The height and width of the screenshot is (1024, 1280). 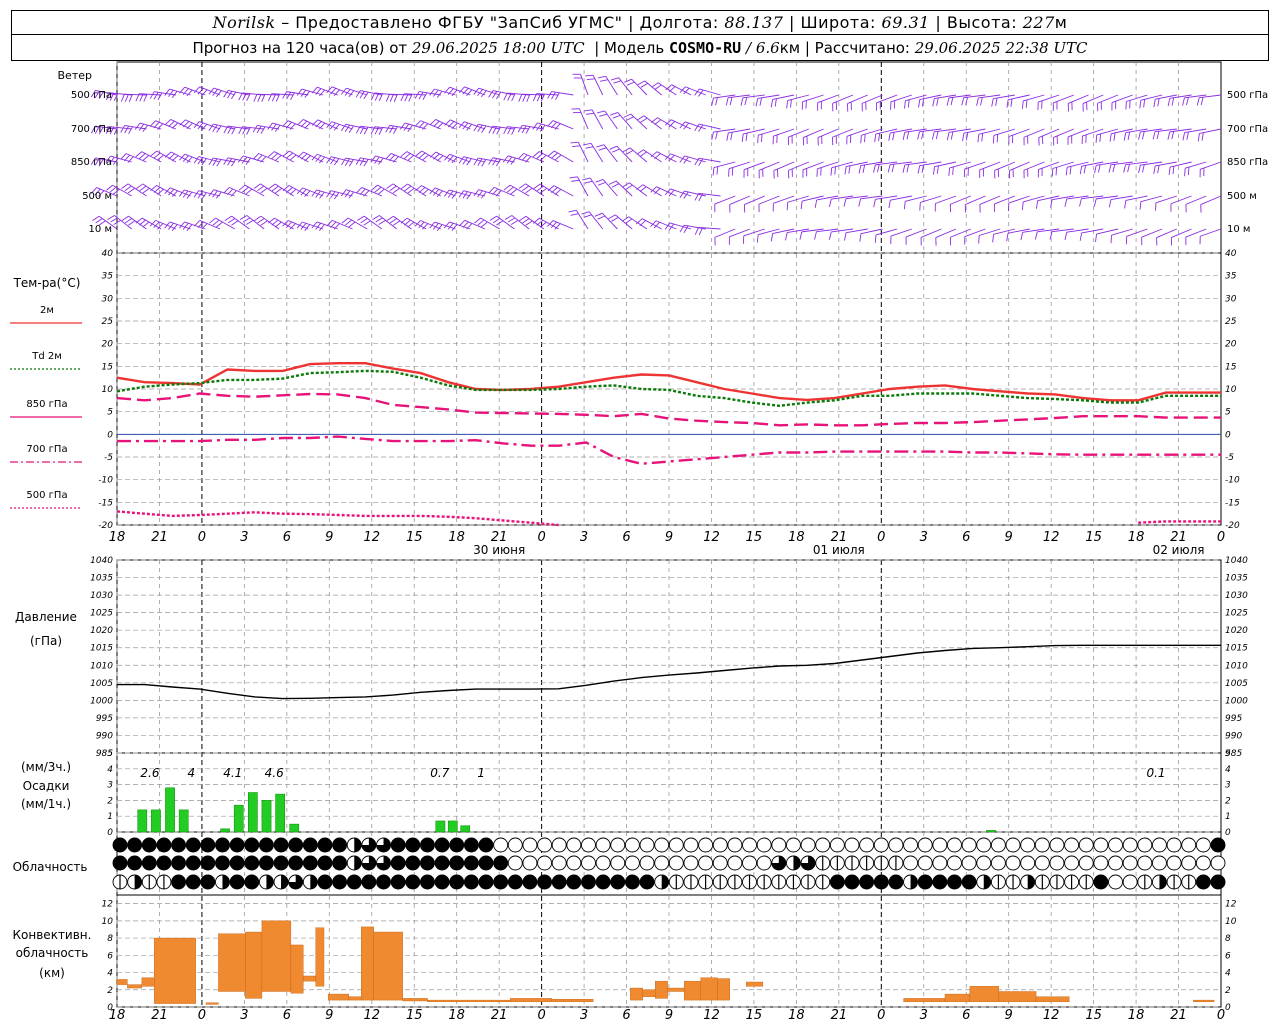 What do you see at coordinates (1236, 666) in the screenshot?
I see `pressure-ytick-right: 1010` at bounding box center [1236, 666].